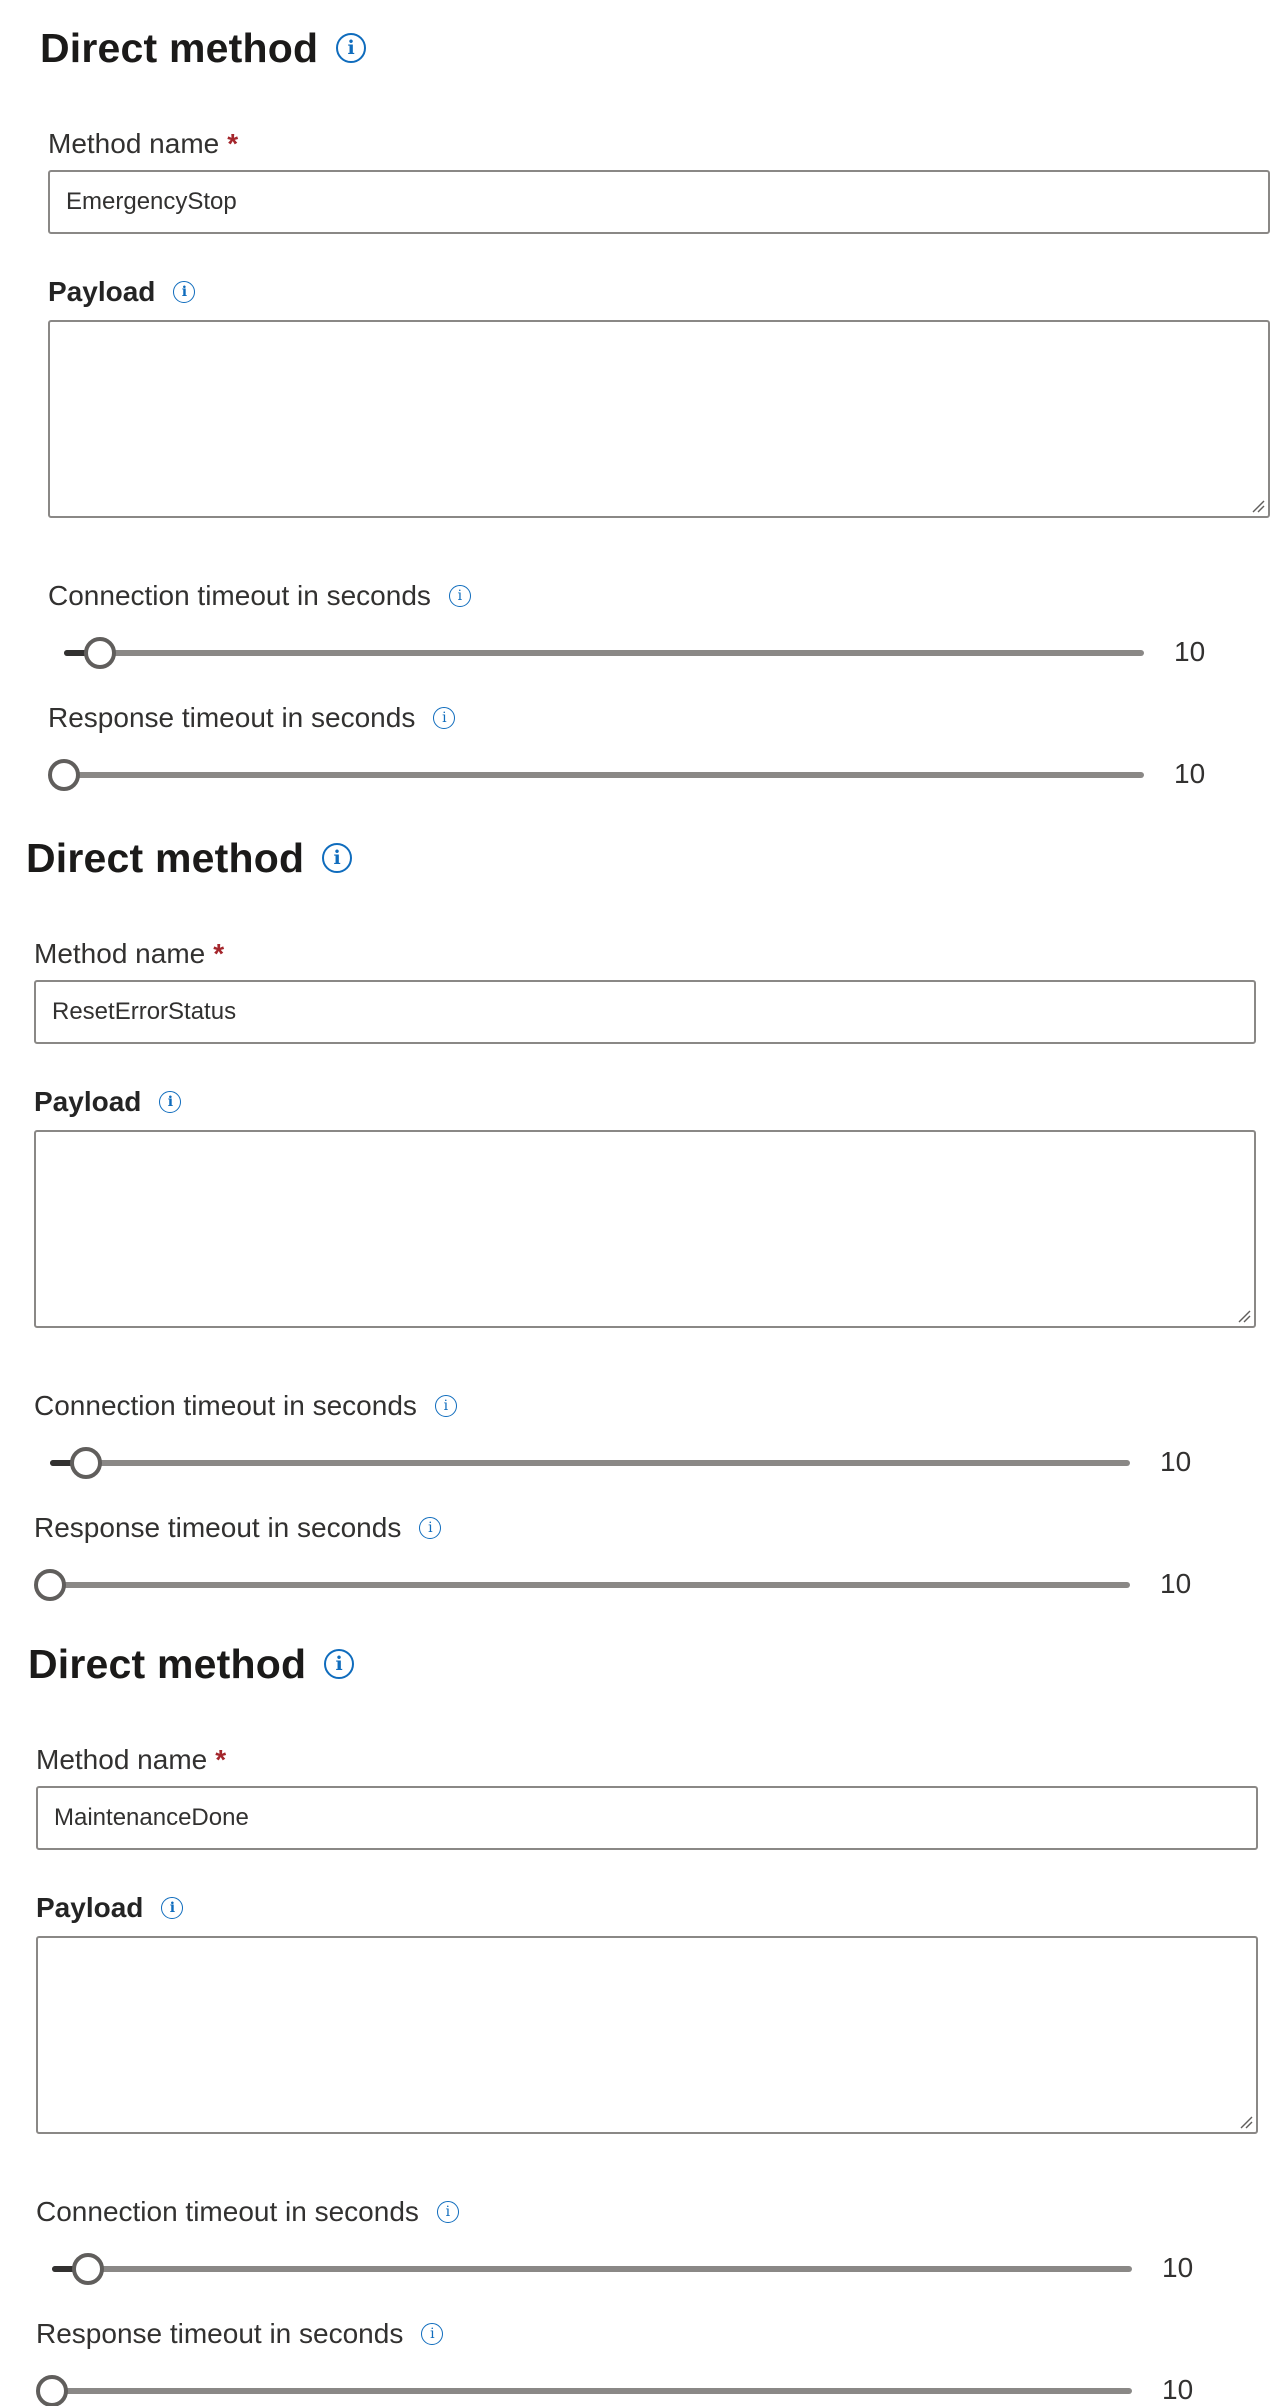  Describe the element at coordinates (144, 1011) in the screenshot. I see `method-name-value: ResetErrorStatus` at that location.